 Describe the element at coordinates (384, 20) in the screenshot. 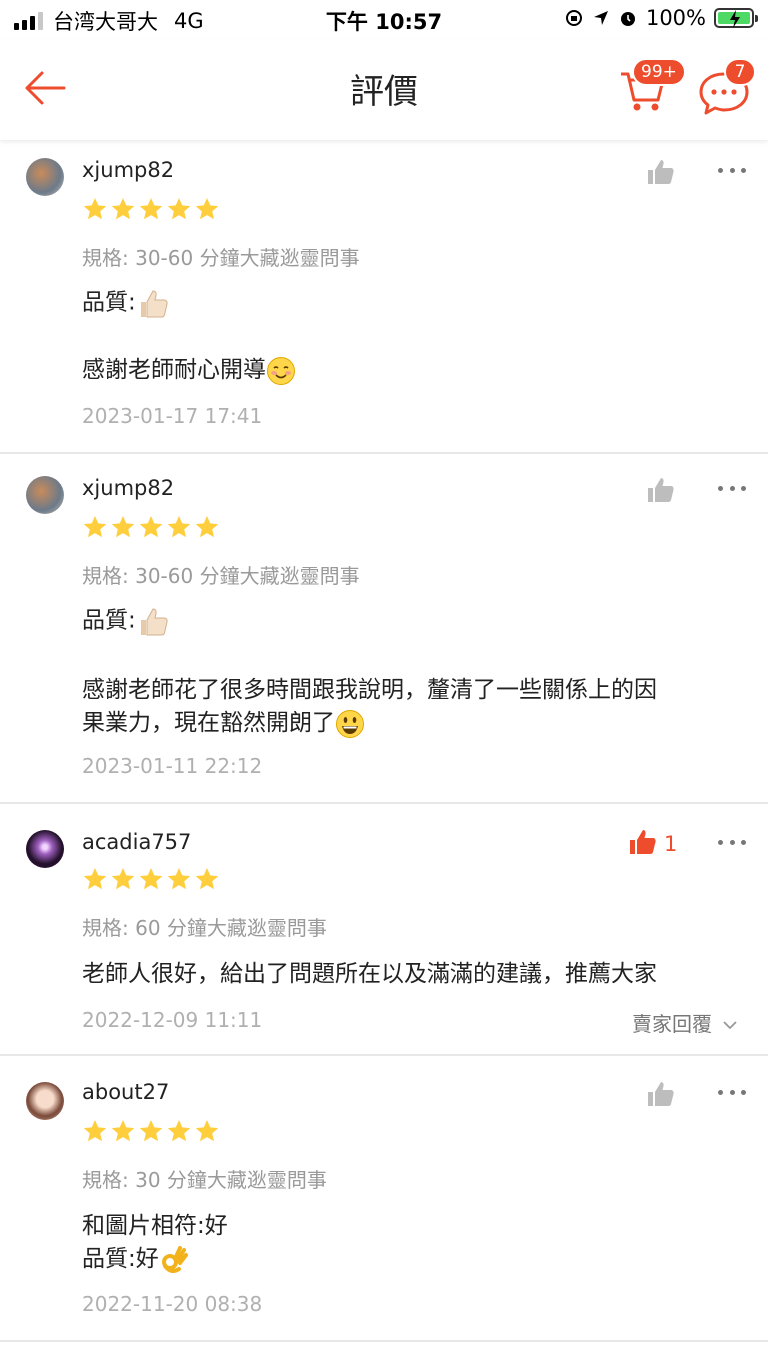

I see `status-bar: 台湾大哥大 4G 下午 10:57 100%` at that location.